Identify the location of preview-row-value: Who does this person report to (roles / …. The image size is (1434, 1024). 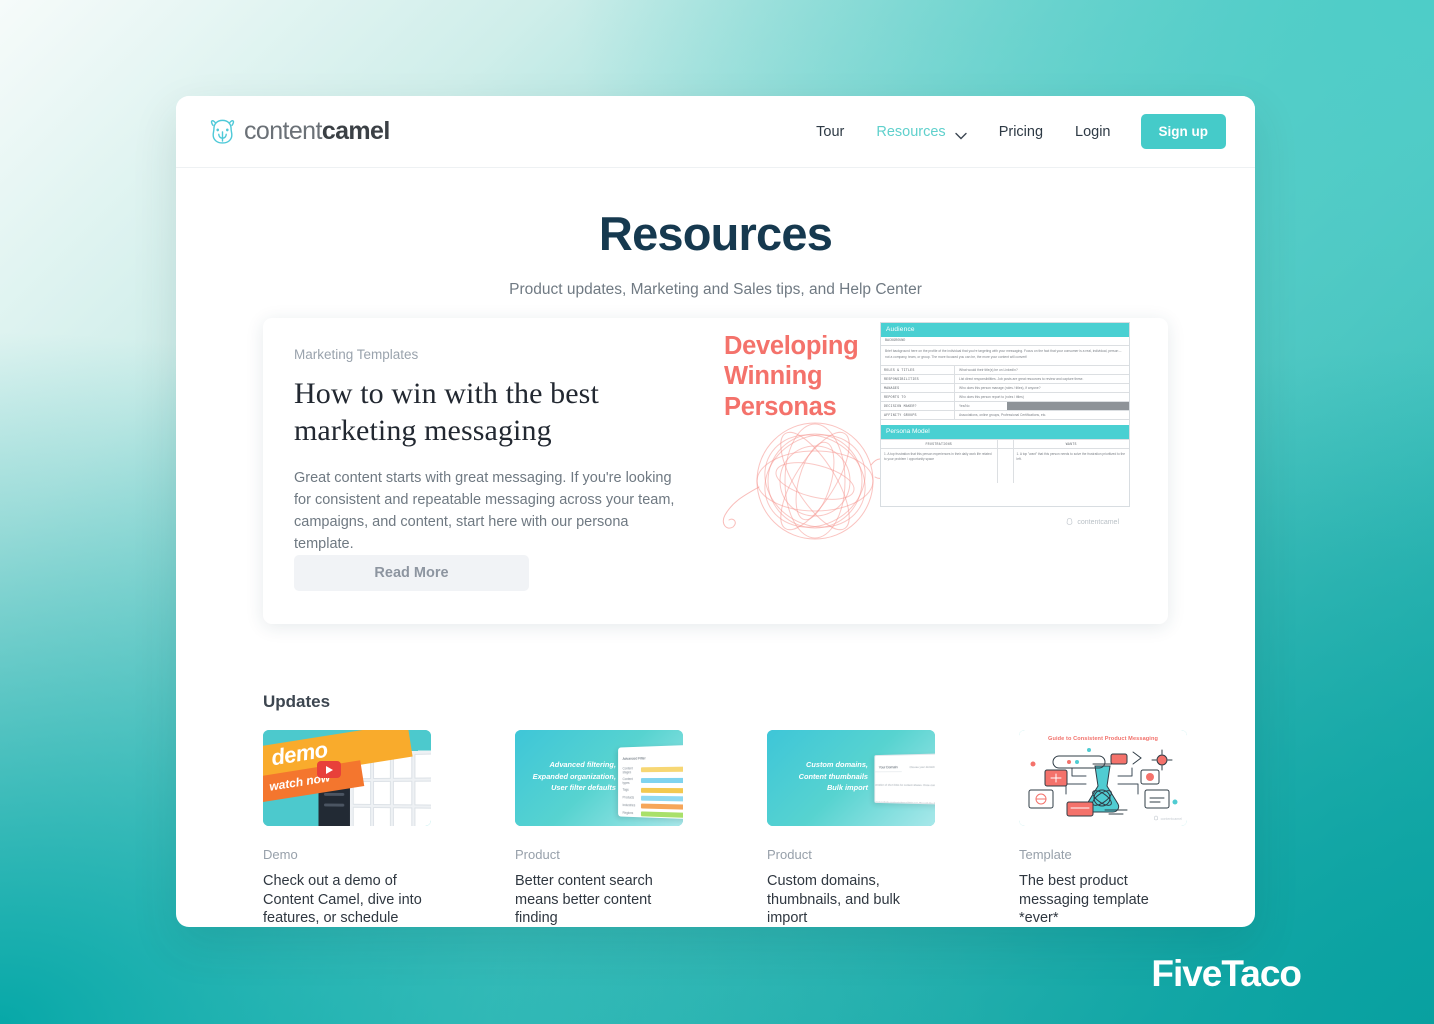
(991, 396).